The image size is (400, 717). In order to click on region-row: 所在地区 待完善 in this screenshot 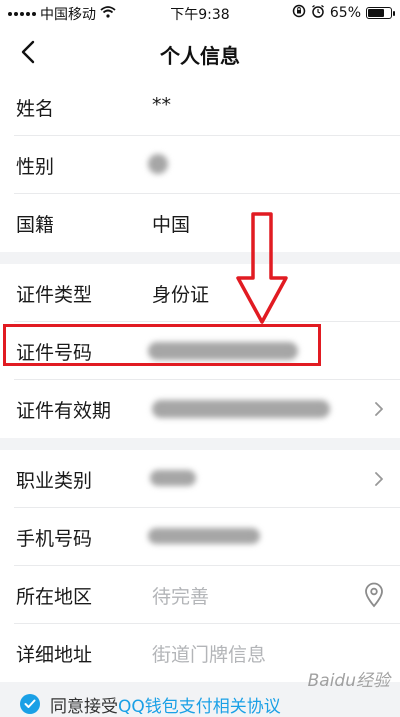, I will do `click(200, 595)`.